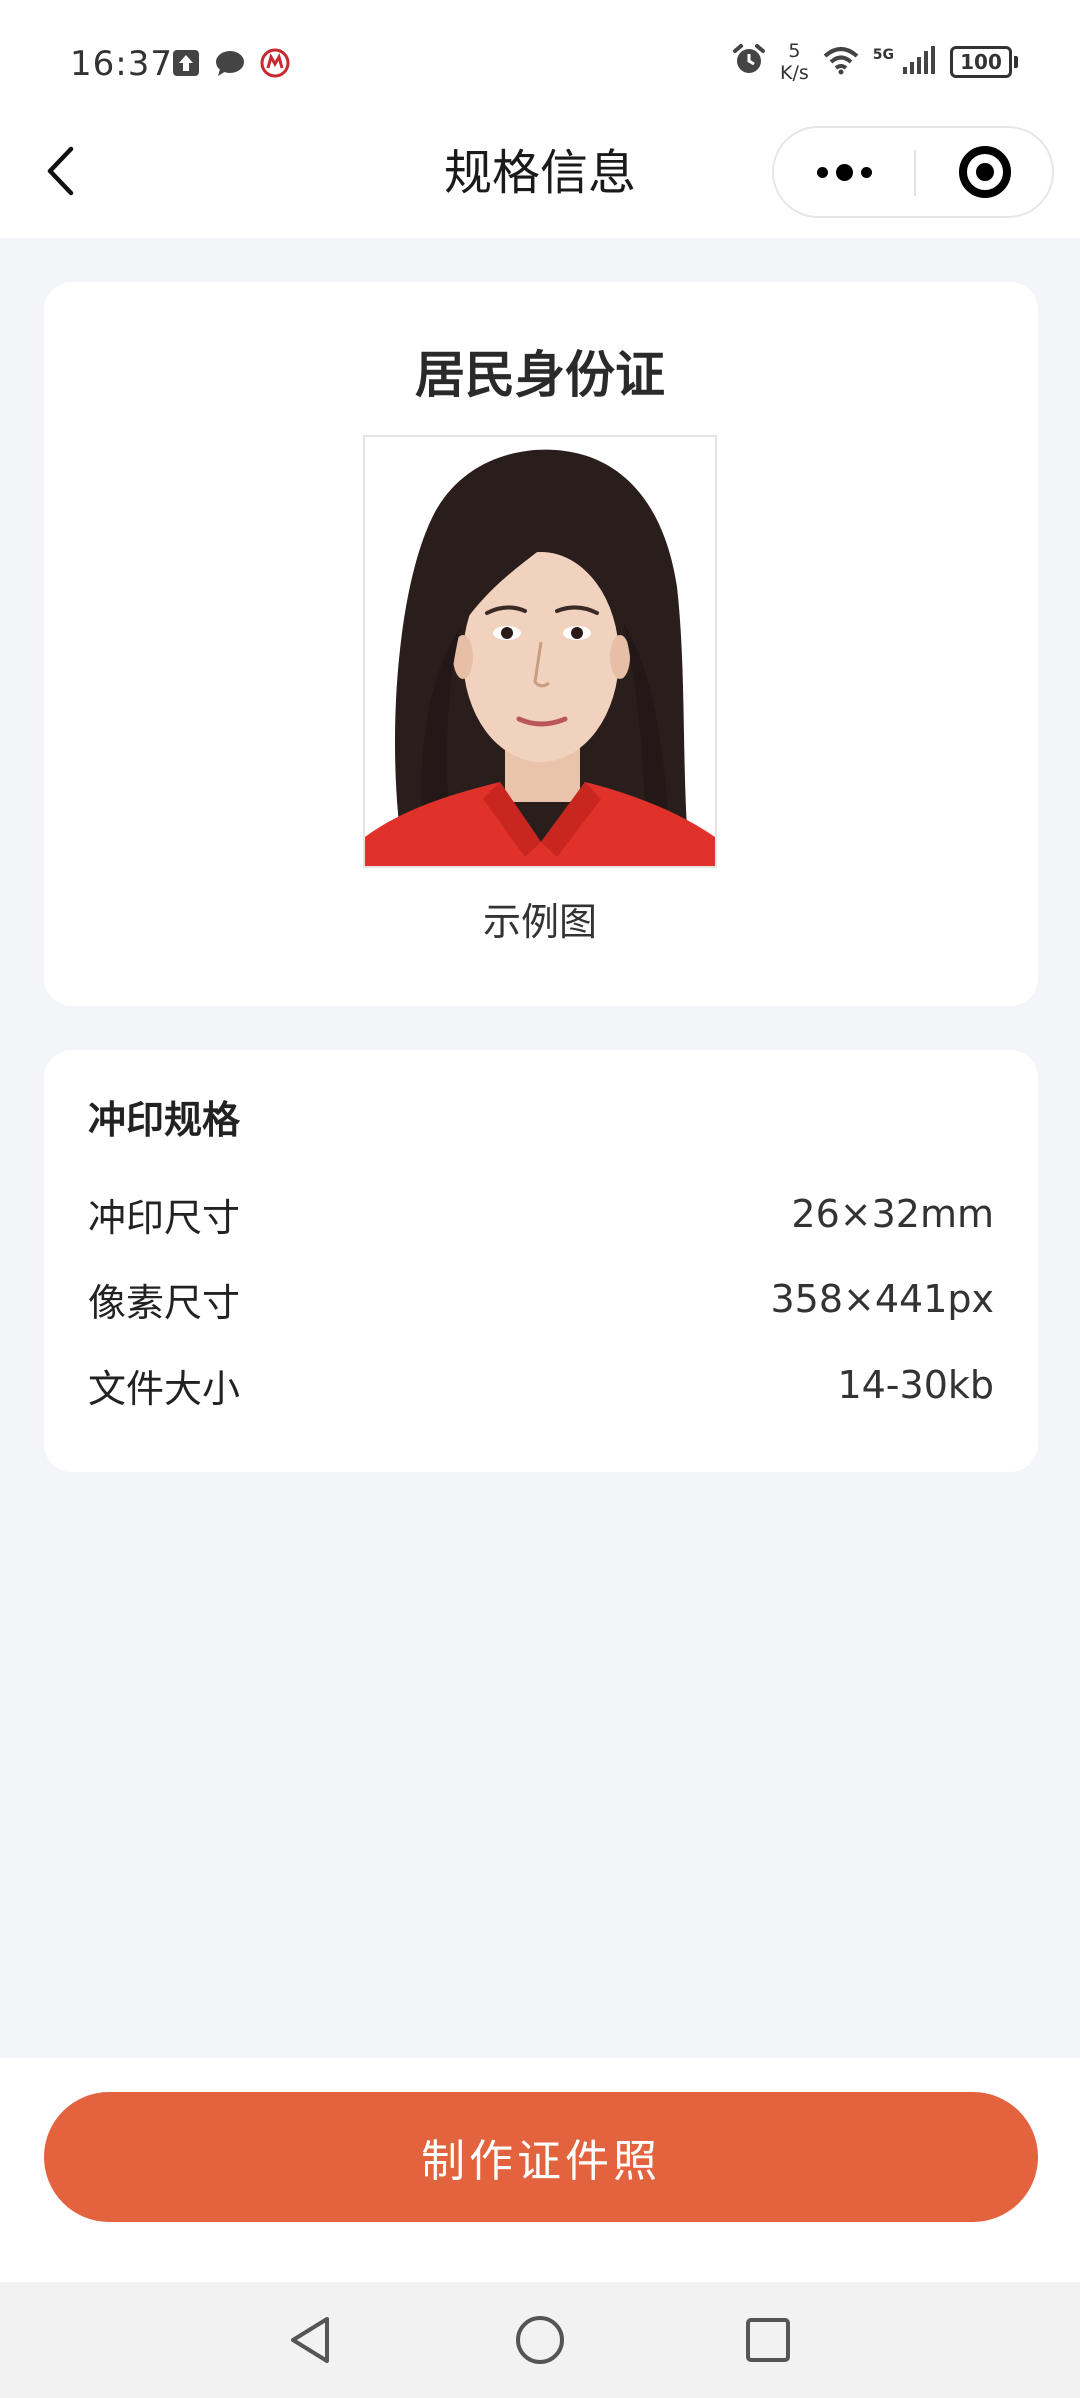  Describe the element at coordinates (541, 1385) in the screenshot. I see `spec-row-file-size: 文件大小 14-30kb` at that location.